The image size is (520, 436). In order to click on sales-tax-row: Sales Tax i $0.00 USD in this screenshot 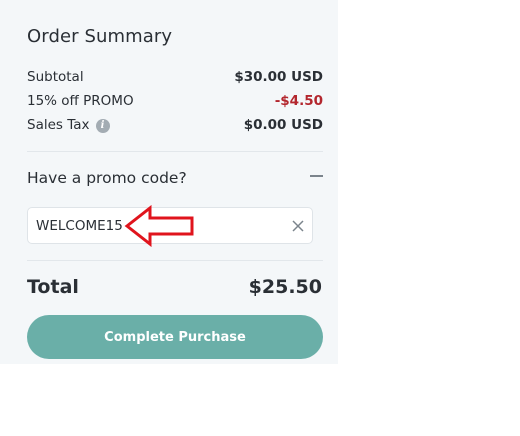, I will do `click(175, 127)`.